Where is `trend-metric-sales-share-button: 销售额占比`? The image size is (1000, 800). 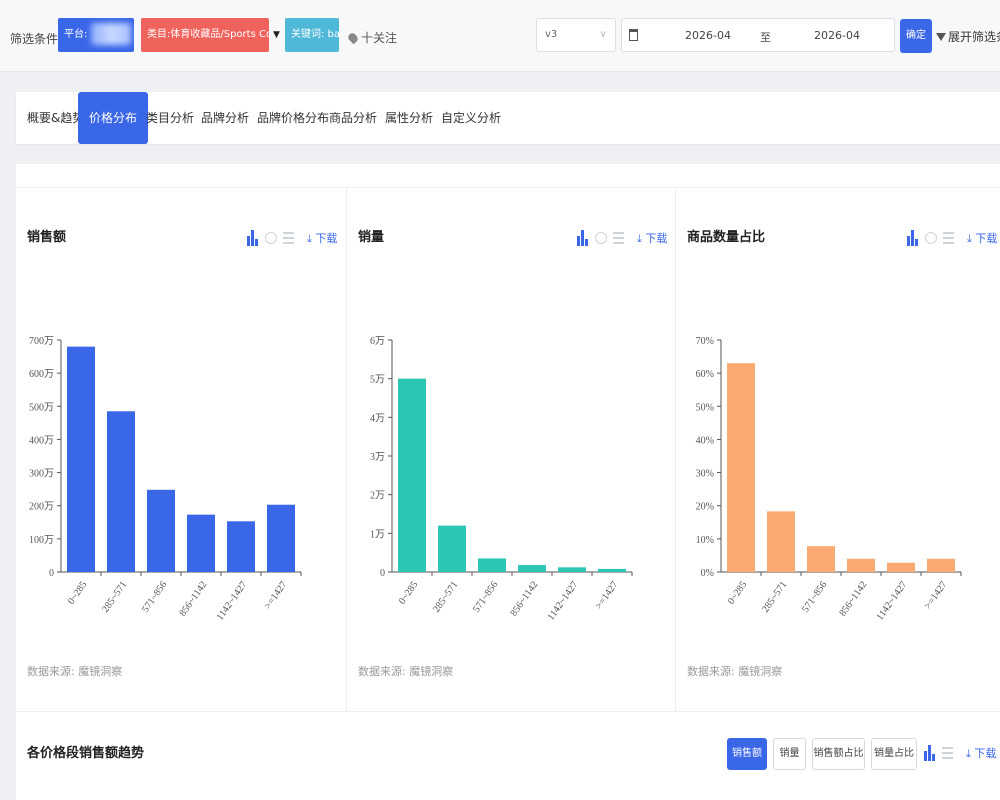
trend-metric-sales-share-button: 销售额占比 is located at coordinates (838, 754).